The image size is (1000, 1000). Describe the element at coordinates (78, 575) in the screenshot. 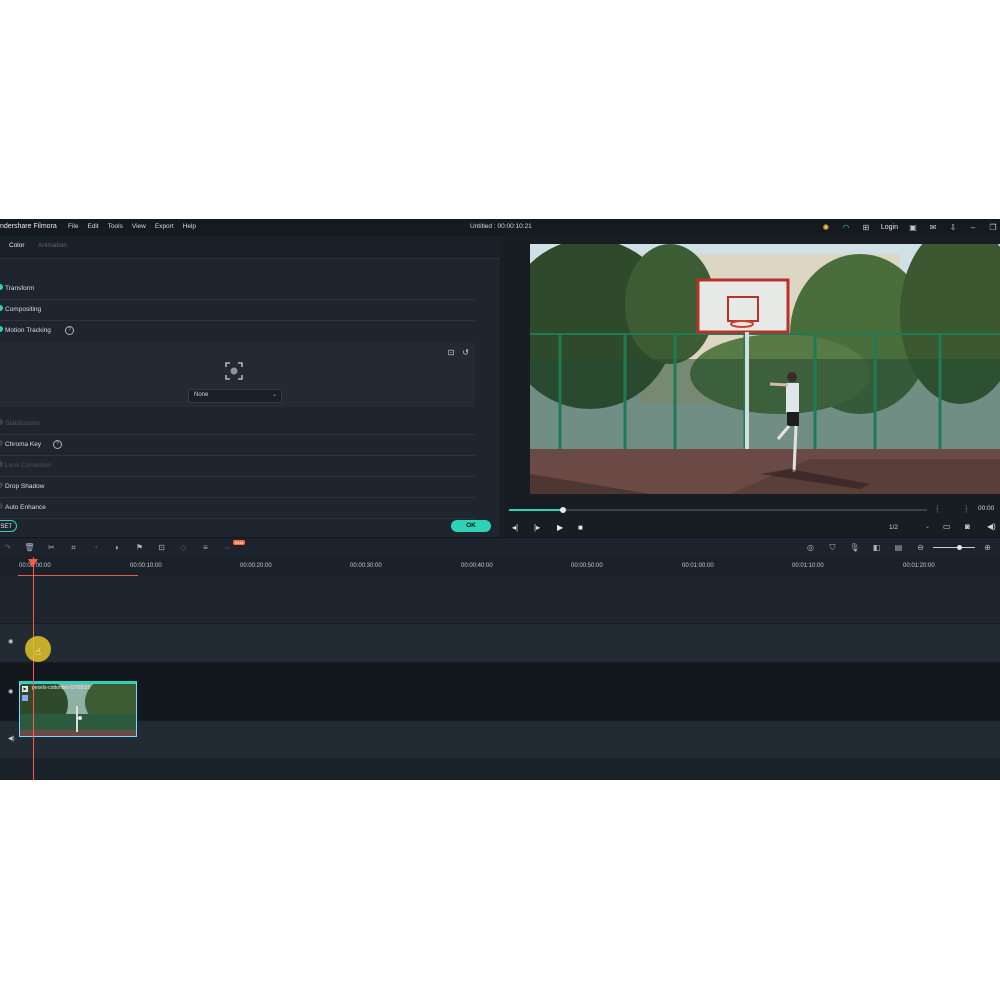

I see `selection-range` at that location.